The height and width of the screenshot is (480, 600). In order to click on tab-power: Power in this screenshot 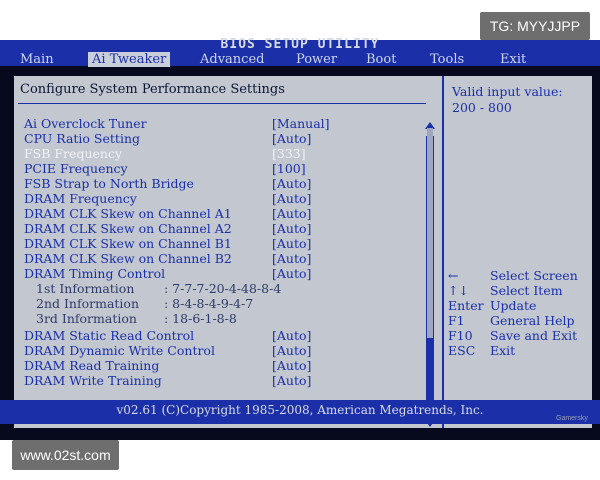, I will do `click(316, 59)`.